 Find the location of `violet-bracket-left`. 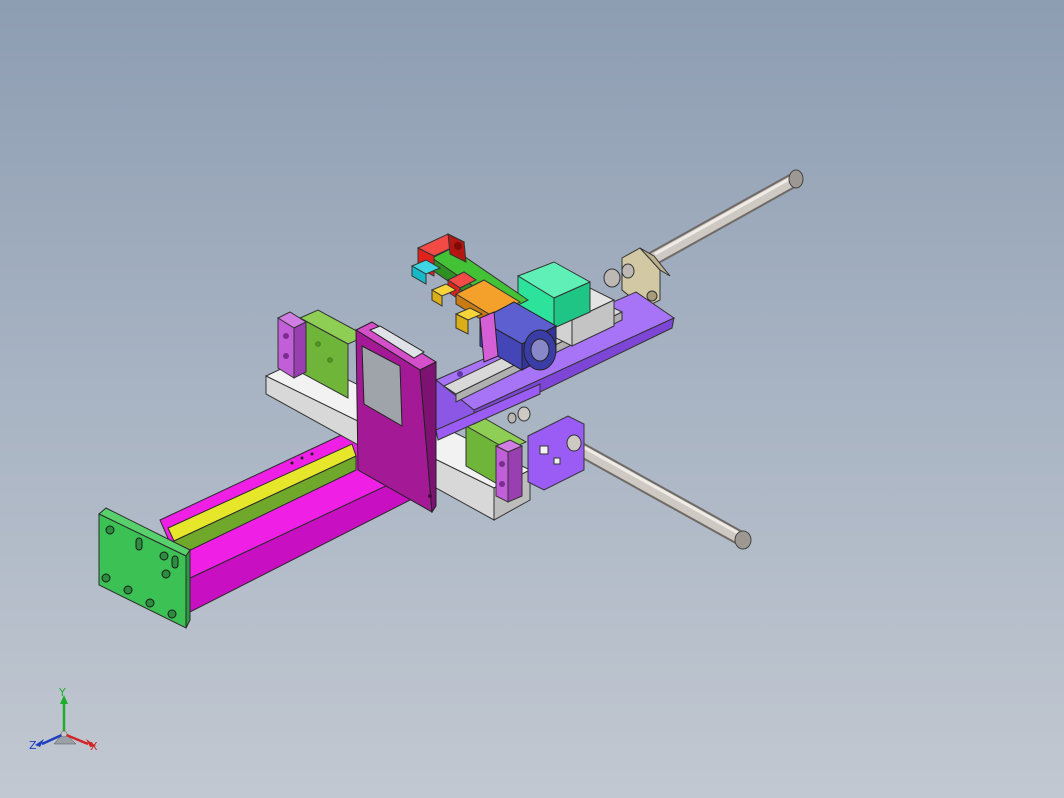

violet-bracket-left is located at coordinates (292, 345).